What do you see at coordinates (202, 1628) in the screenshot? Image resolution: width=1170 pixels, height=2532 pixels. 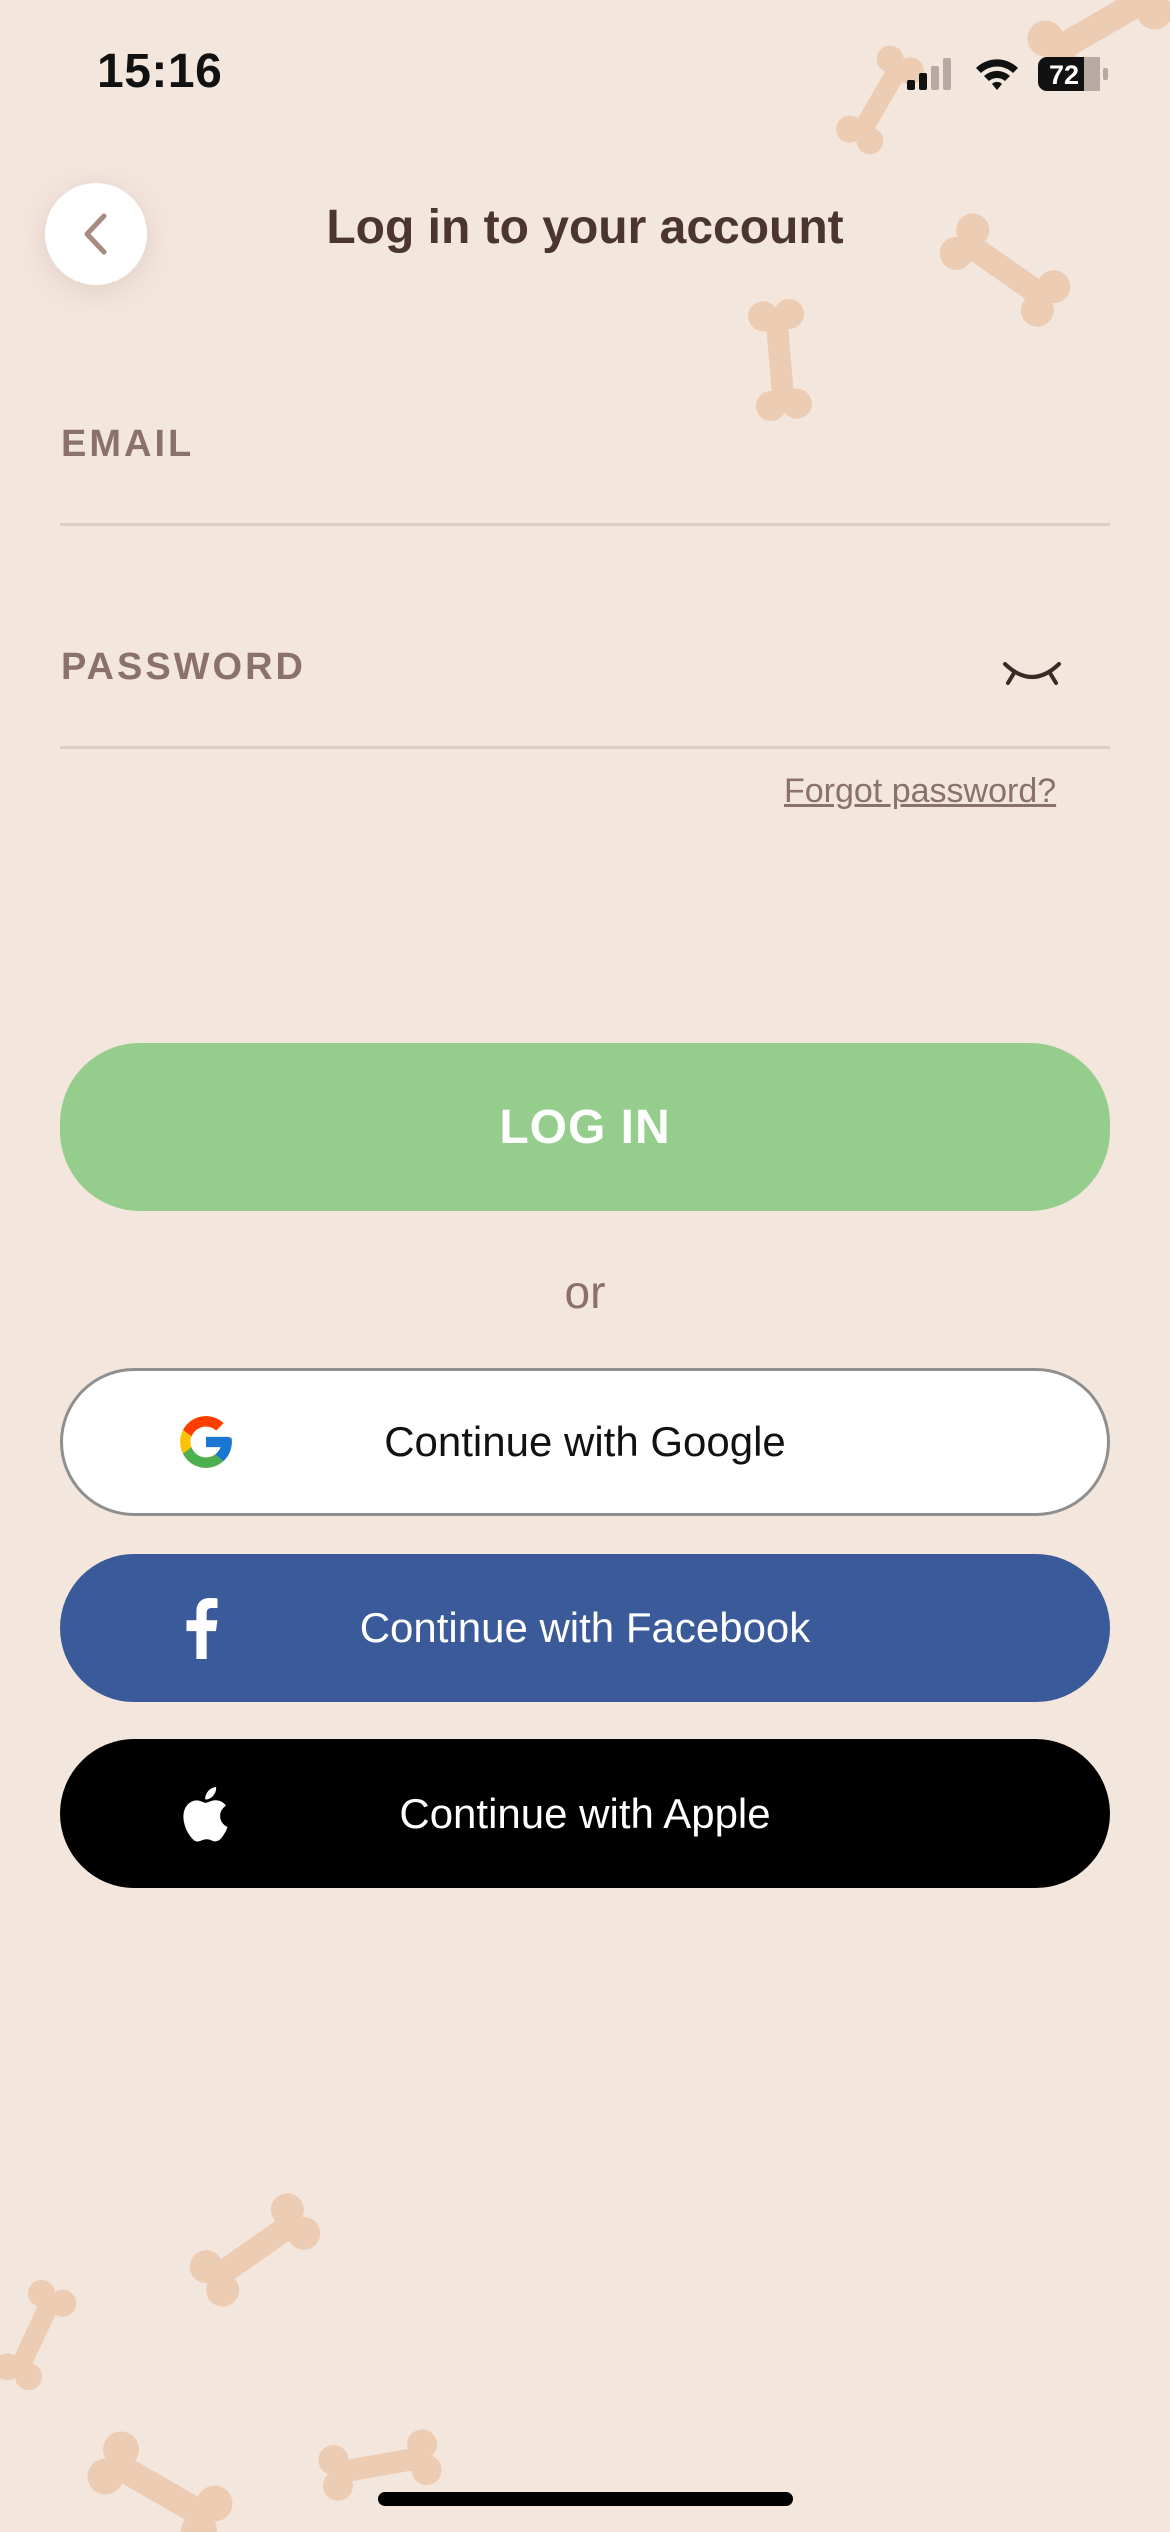 I see `facebook-icon` at bounding box center [202, 1628].